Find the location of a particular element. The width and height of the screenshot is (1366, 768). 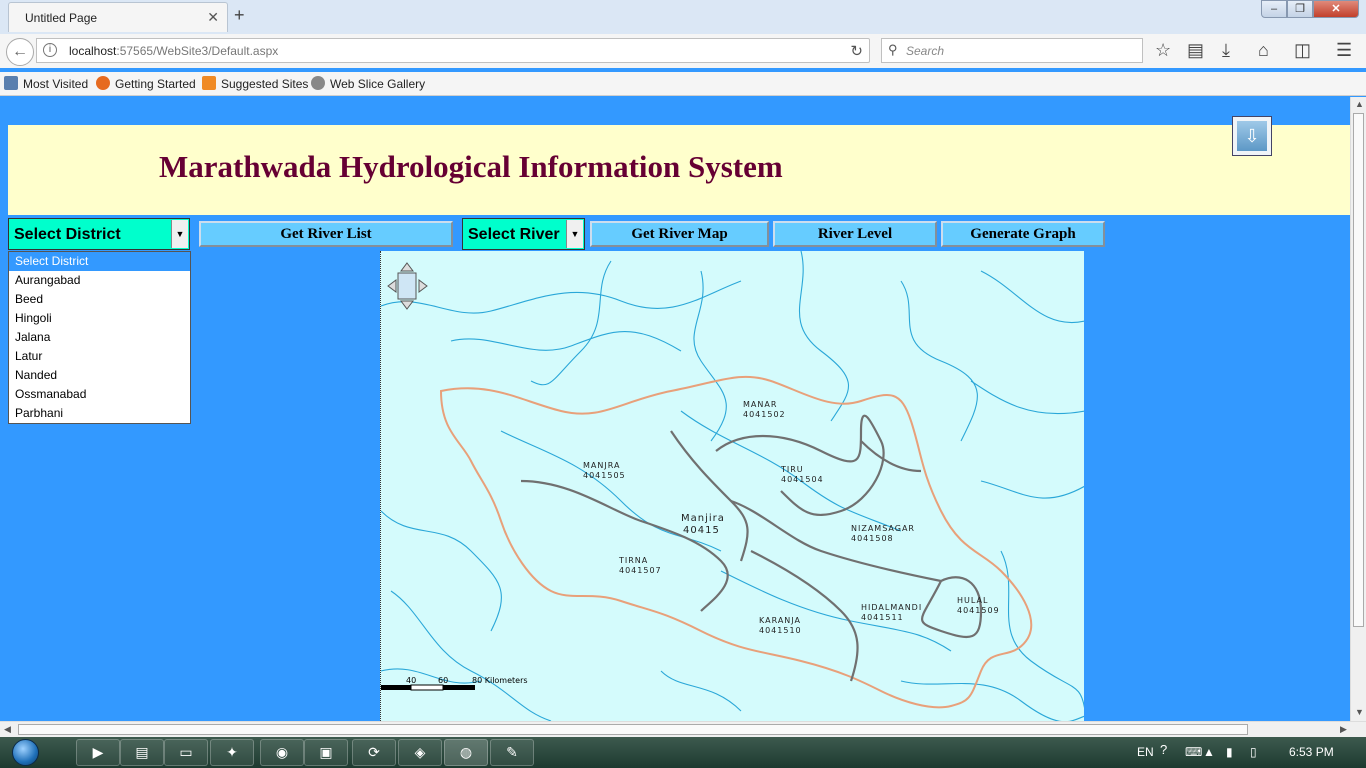

browser-titlebar: Untitled Page ✕ + – ❐ ✕ is located at coordinates (683, 17).